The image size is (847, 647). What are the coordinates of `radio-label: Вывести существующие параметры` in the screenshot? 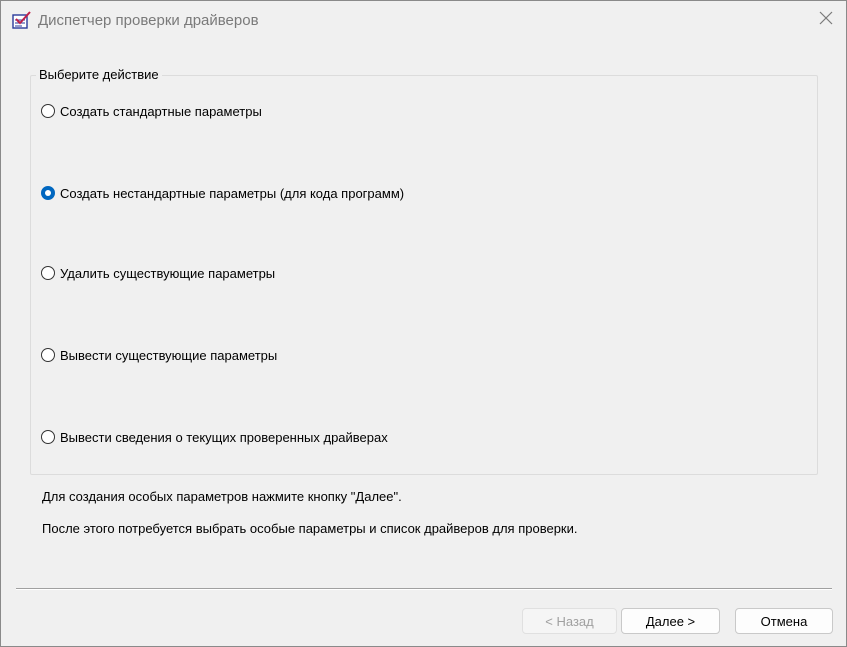 It's located at (169, 355).